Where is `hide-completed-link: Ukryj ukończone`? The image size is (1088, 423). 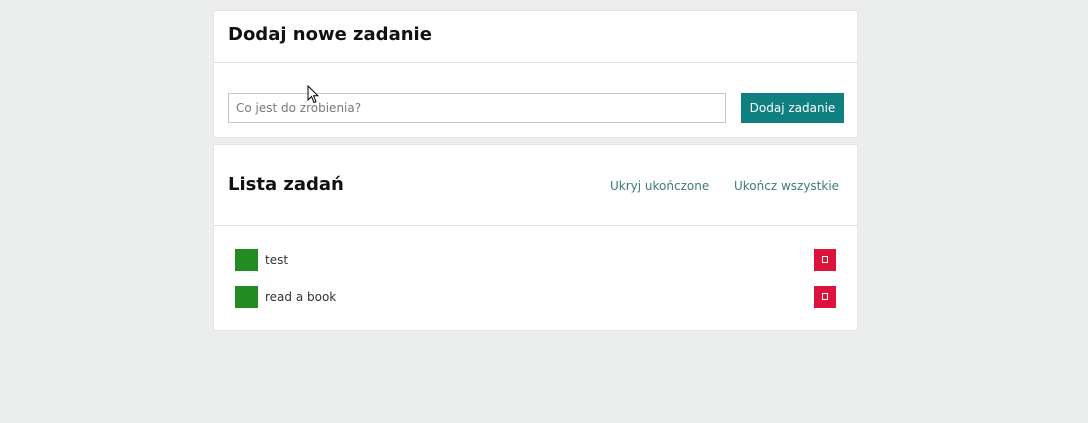
hide-completed-link: Ukryj ukończone is located at coordinates (659, 186).